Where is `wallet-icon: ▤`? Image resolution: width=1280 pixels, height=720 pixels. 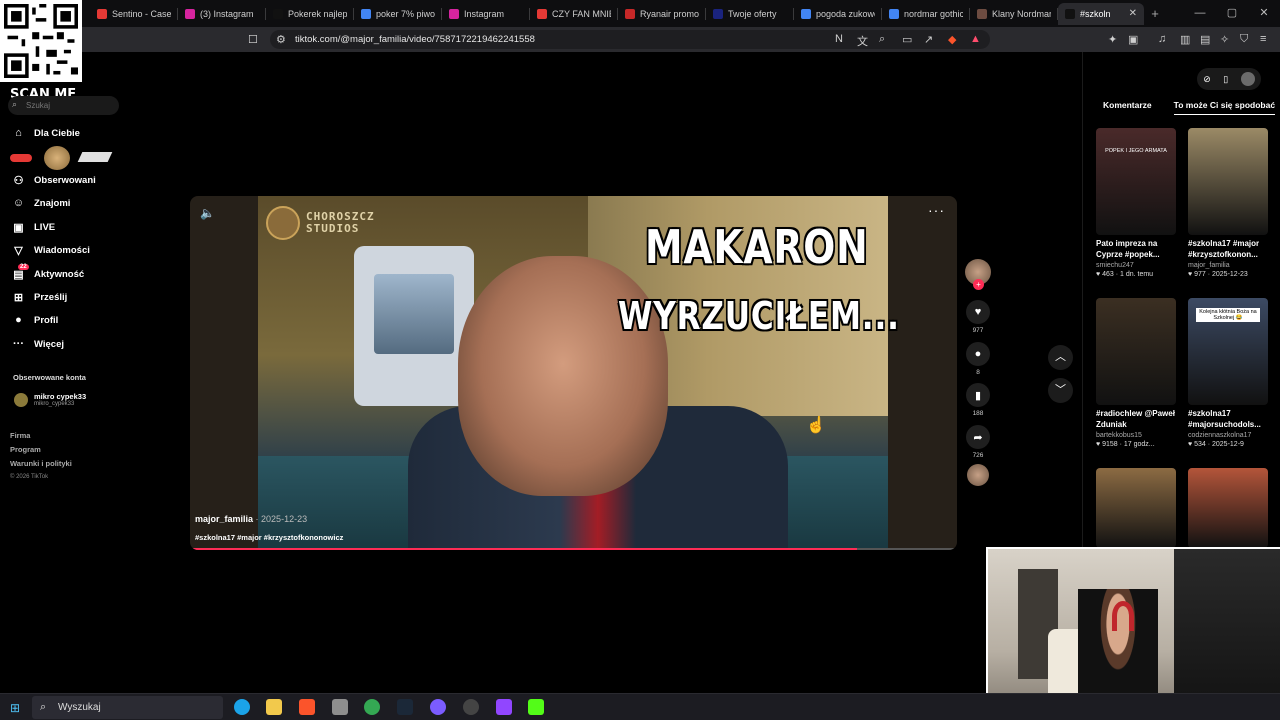
wallet-icon: ▤ is located at coordinates (1205, 39).